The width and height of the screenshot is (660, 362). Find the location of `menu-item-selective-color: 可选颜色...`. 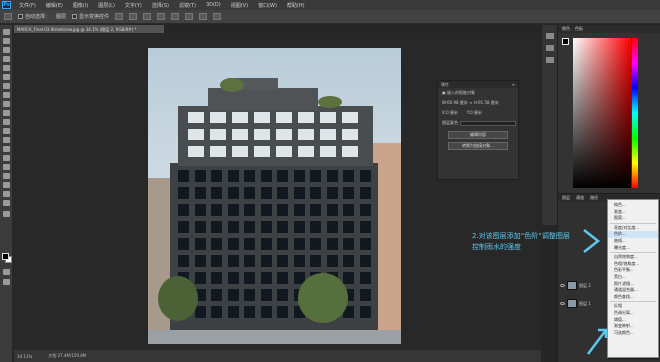

menu-item-selective-color: 可选颜色... is located at coordinates (633, 333).